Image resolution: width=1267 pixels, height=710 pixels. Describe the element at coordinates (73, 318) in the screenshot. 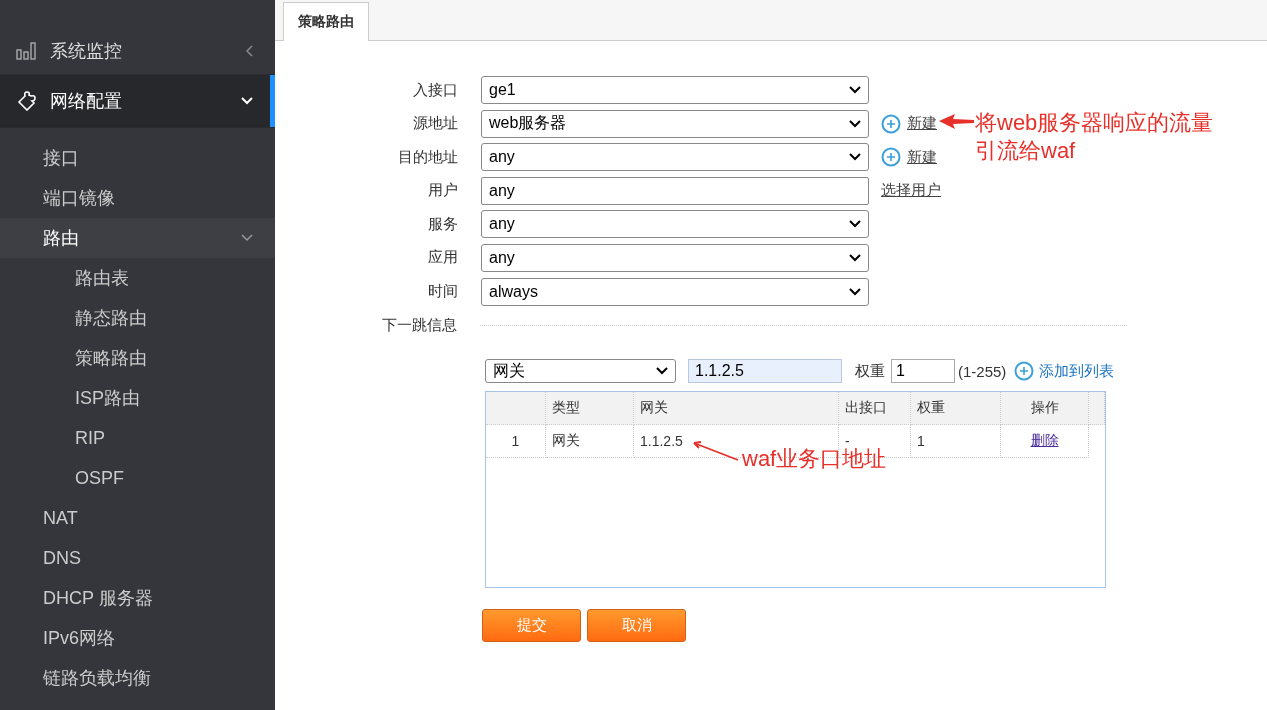

I see `sidebar-subitem: 静态路由` at that location.